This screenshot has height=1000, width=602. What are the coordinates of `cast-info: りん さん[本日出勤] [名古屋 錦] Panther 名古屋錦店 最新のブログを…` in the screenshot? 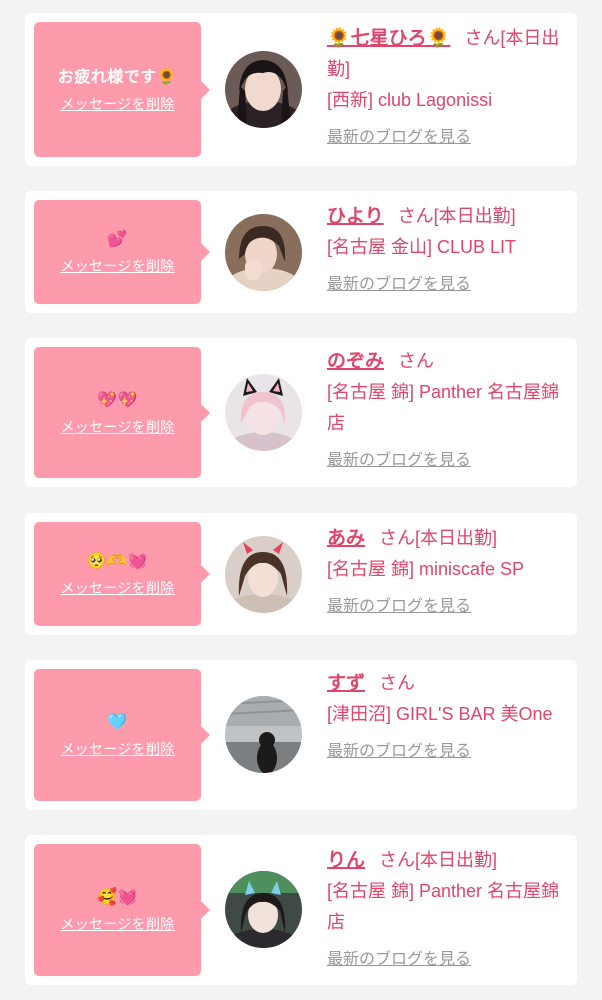 It's located at (449, 910).